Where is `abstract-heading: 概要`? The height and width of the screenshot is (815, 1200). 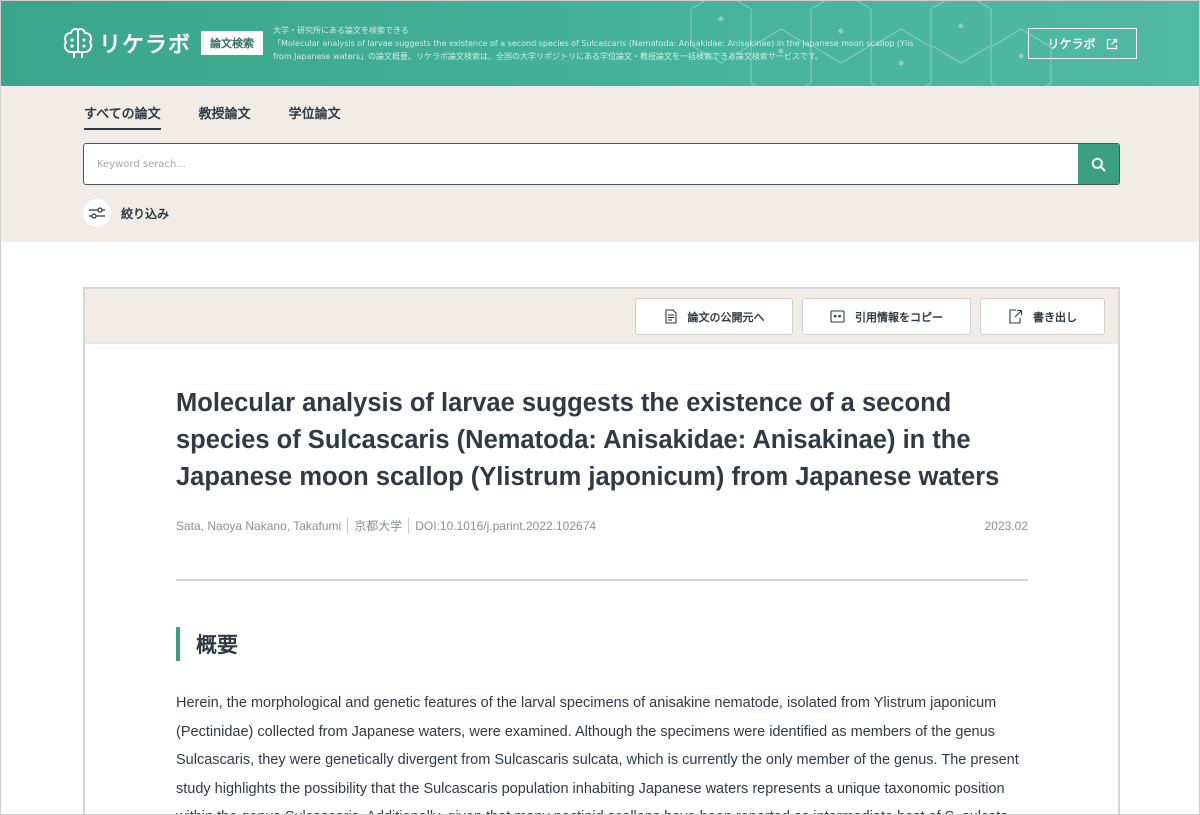 abstract-heading: 概要 is located at coordinates (207, 644).